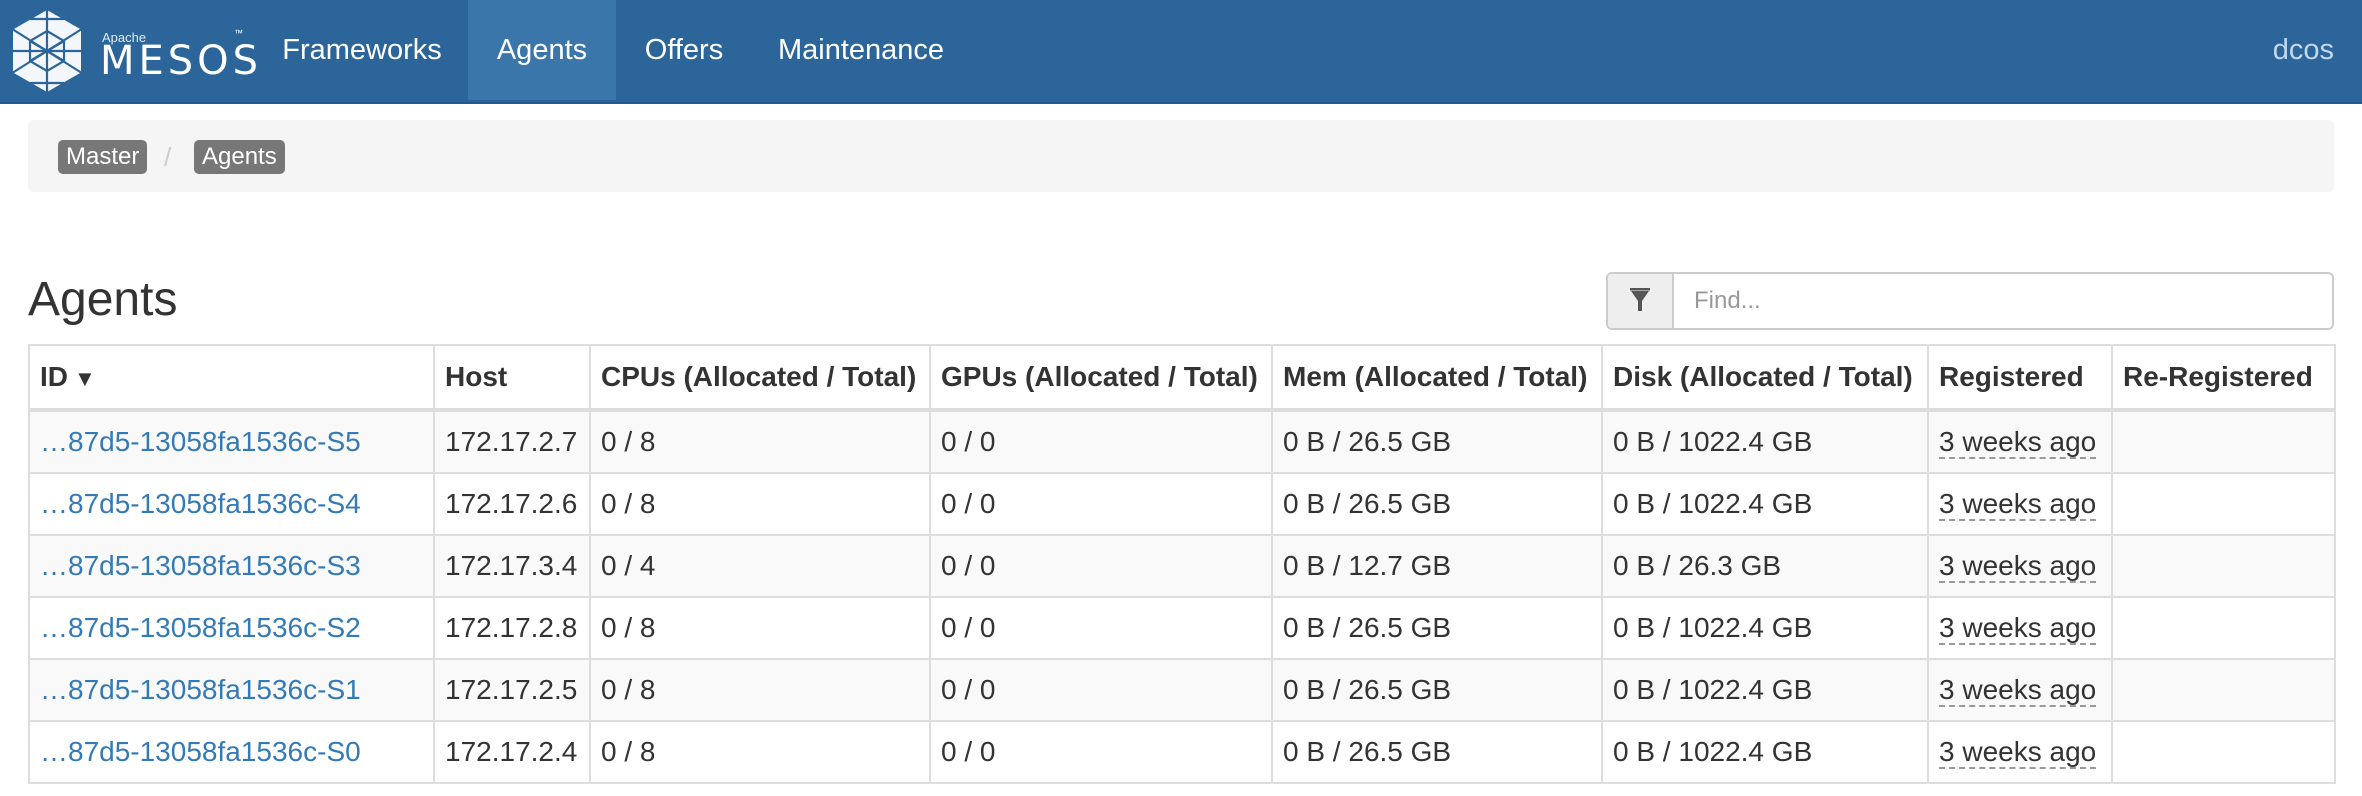 Image resolution: width=2362 pixels, height=796 pixels. I want to click on nav-maintenance: Maintenance, so click(861, 50).